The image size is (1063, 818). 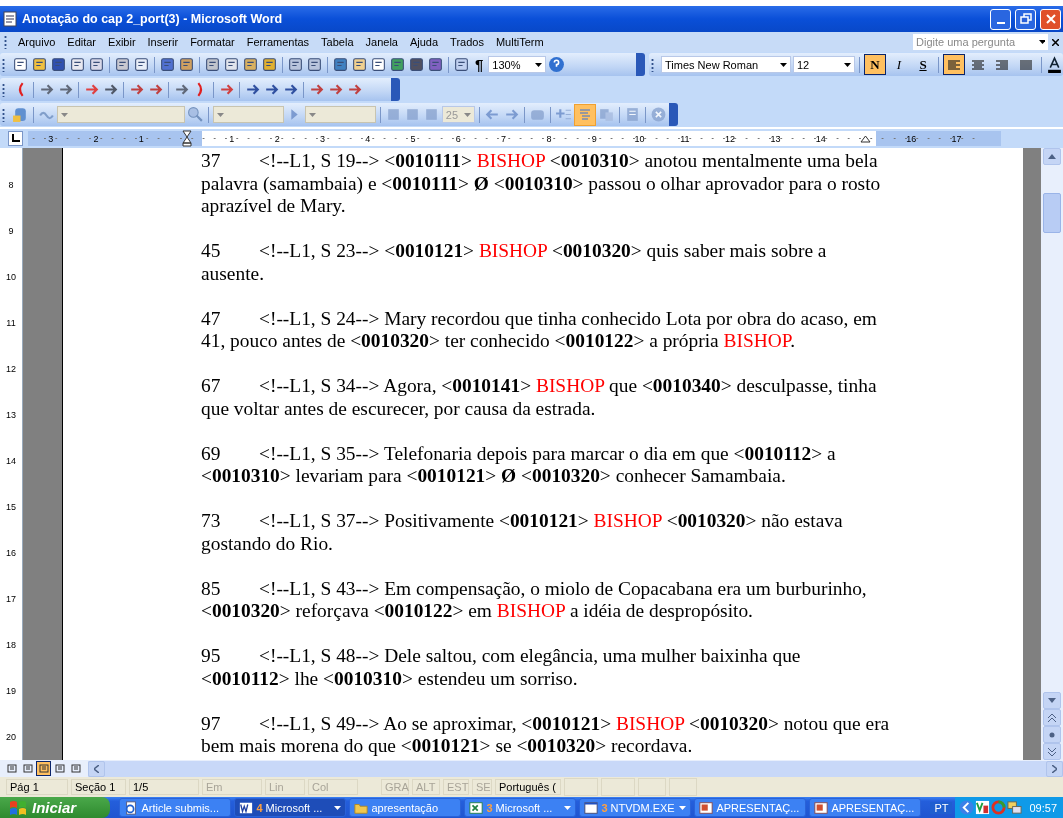 I want to click on font-dropdown: Times New Roman, so click(x=726, y=64).